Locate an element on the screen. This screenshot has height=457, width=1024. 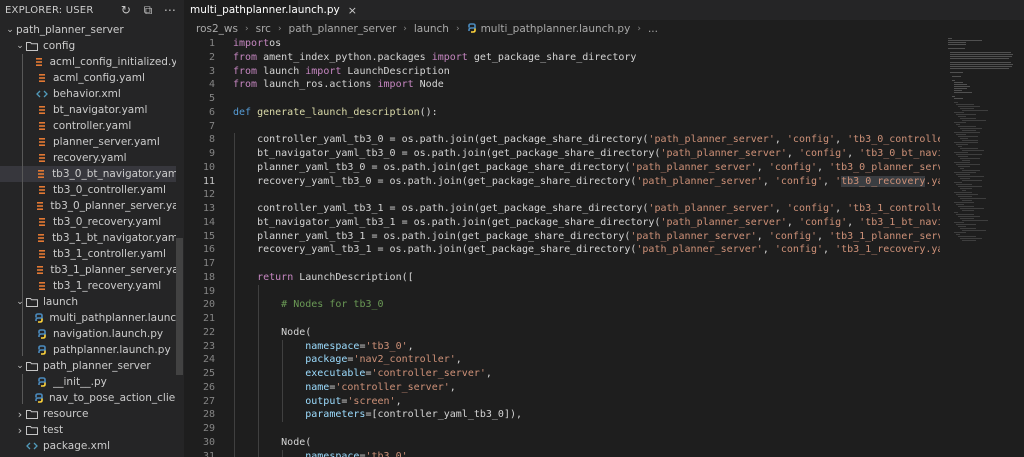
code-line: 26 name='controller_server', is located at coordinates (562, 387).